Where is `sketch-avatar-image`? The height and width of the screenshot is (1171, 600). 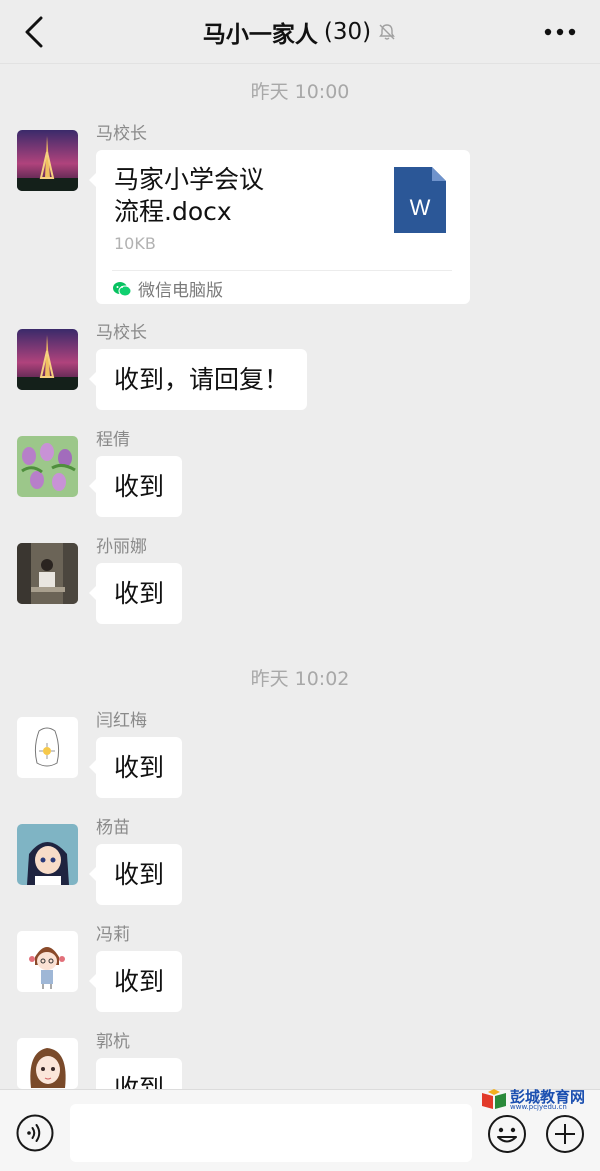
sketch-avatar-image is located at coordinates (47, 747).